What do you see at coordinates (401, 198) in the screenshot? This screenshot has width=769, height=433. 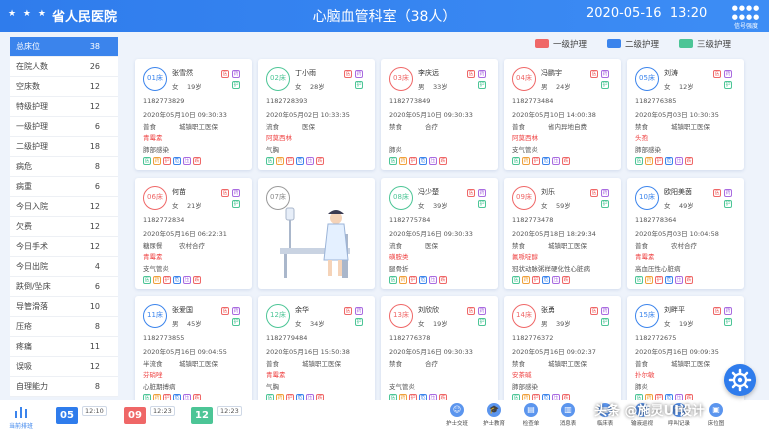 I see `bed-number-badge: 08床` at bounding box center [401, 198].